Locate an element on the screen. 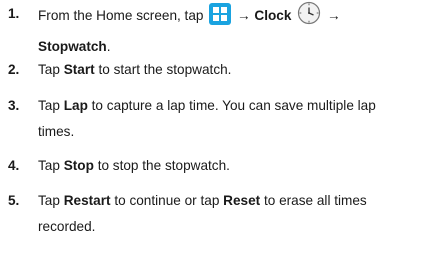 This screenshot has height=265, width=445. stop-label: Stop is located at coordinates (78, 165).